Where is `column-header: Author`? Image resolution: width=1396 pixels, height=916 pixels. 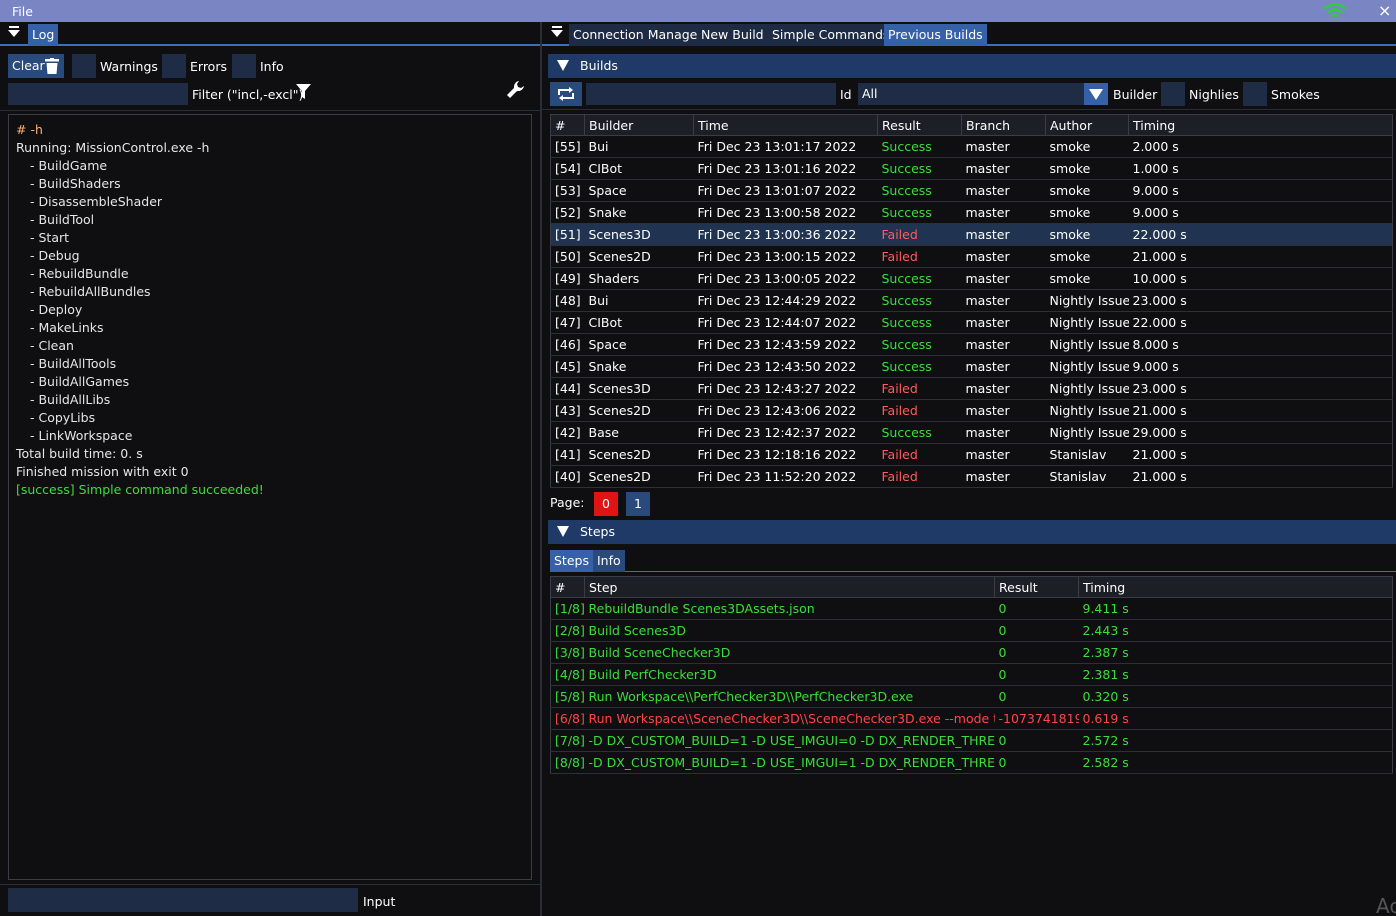 column-header: Author is located at coordinates (1087, 125).